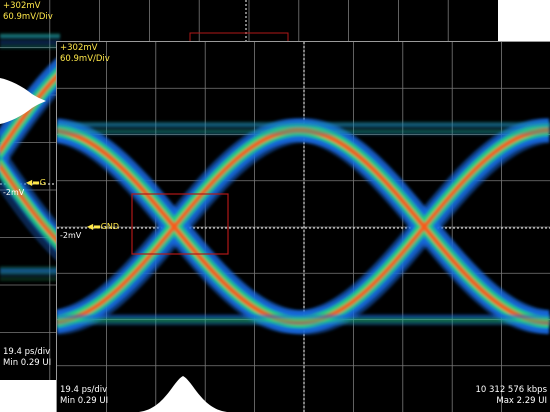 The height and width of the screenshot is (412, 550). I want to click on ground-marker: ◀▬G, so click(36, 182).